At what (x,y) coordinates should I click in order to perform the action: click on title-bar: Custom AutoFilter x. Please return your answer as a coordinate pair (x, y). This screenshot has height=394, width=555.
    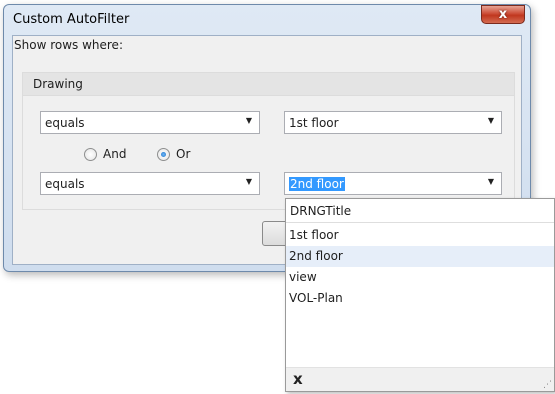
    Looking at the image, I should click on (267, 20).